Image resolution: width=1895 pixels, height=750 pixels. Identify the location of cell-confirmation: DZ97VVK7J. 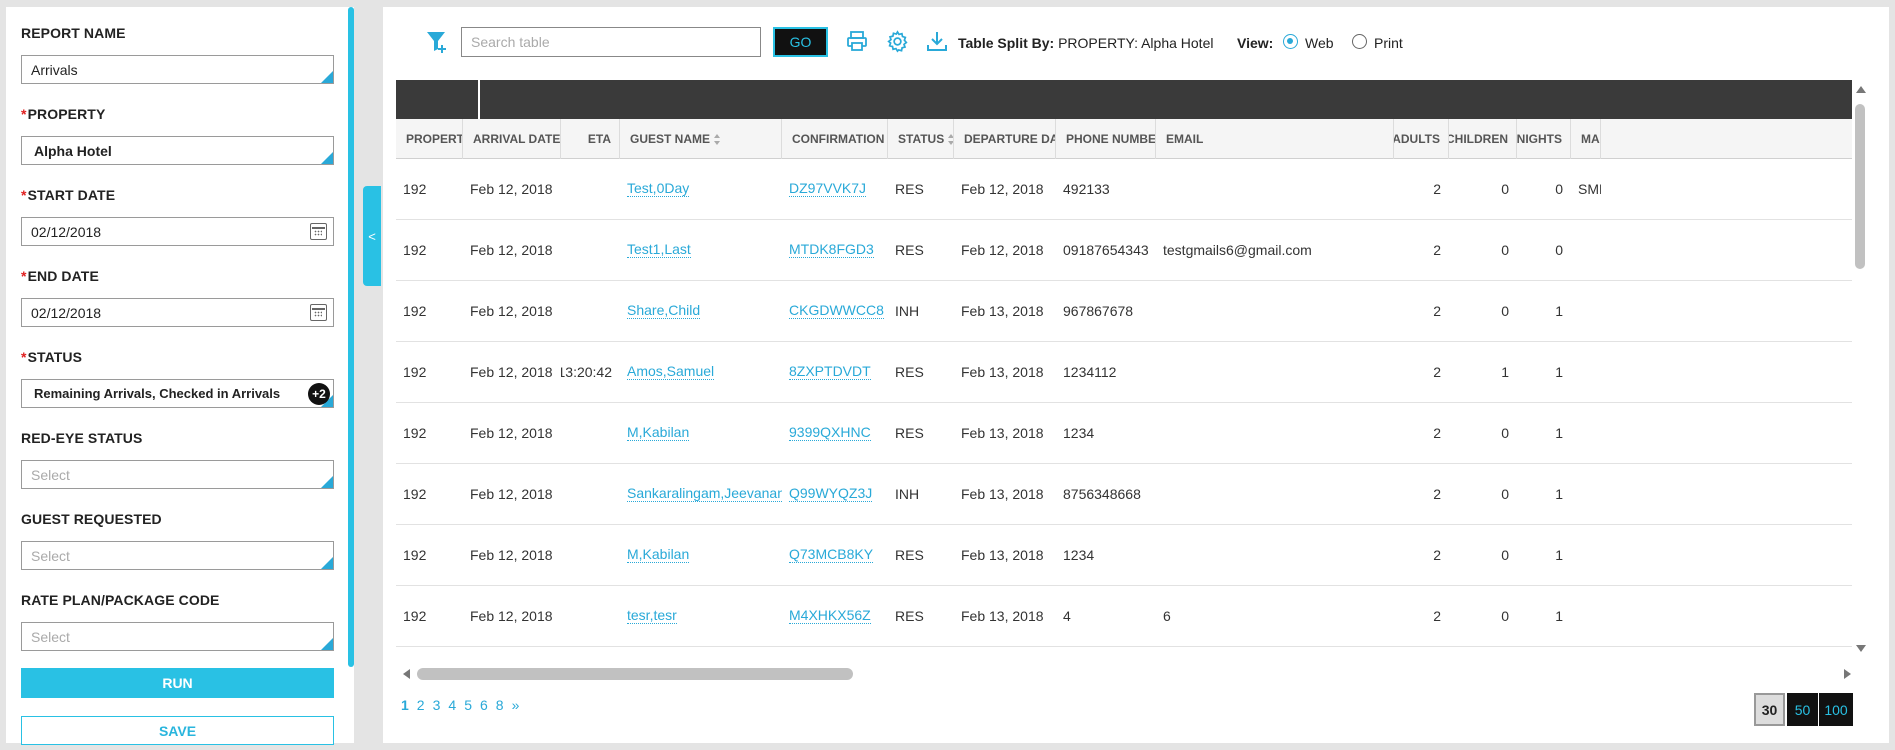
(838, 189).